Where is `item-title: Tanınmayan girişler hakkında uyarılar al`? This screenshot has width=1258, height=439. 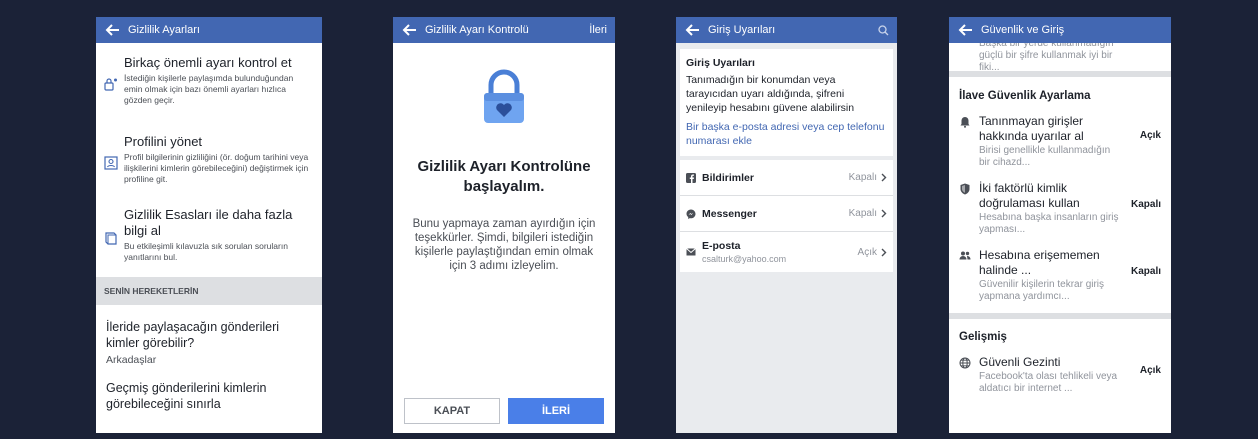 item-title: Tanınmayan girişler hakkında uyarılar al is located at coordinates (1031, 128).